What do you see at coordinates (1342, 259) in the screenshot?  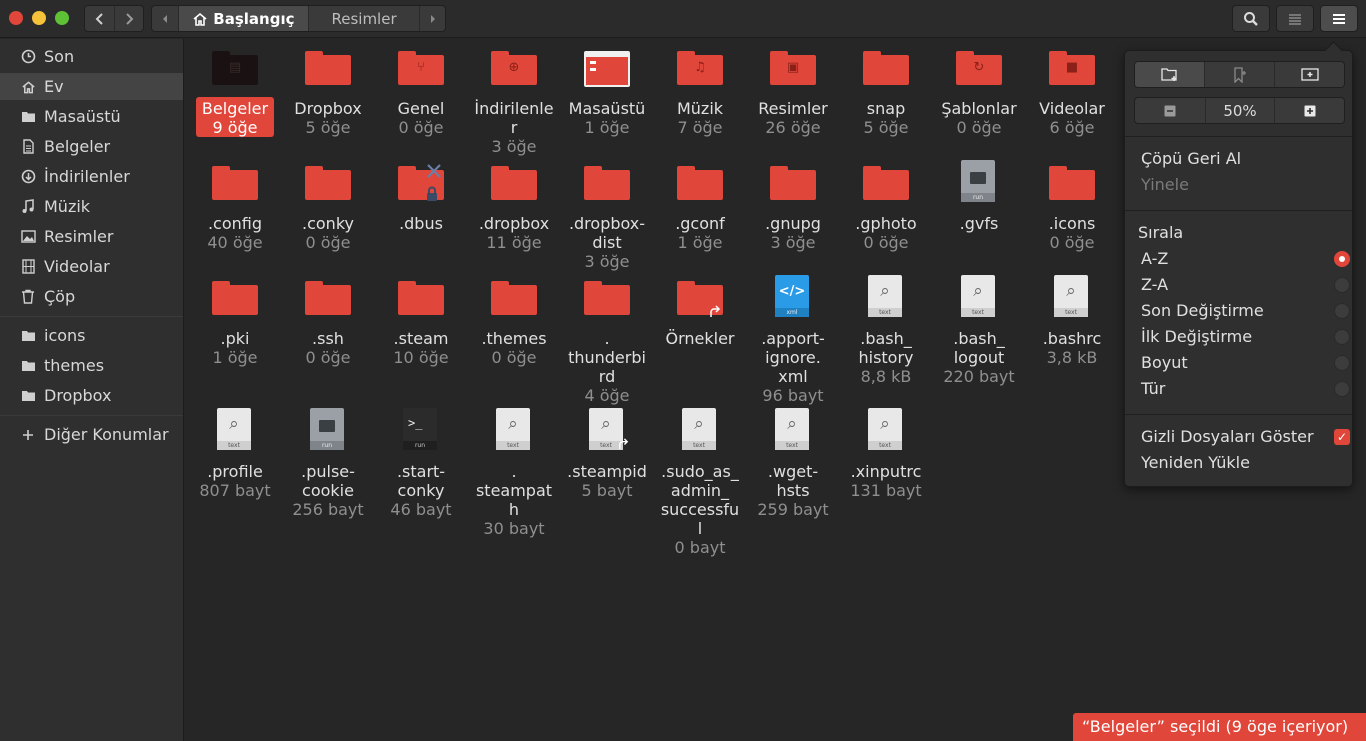 I see `radio-selected-icon` at bounding box center [1342, 259].